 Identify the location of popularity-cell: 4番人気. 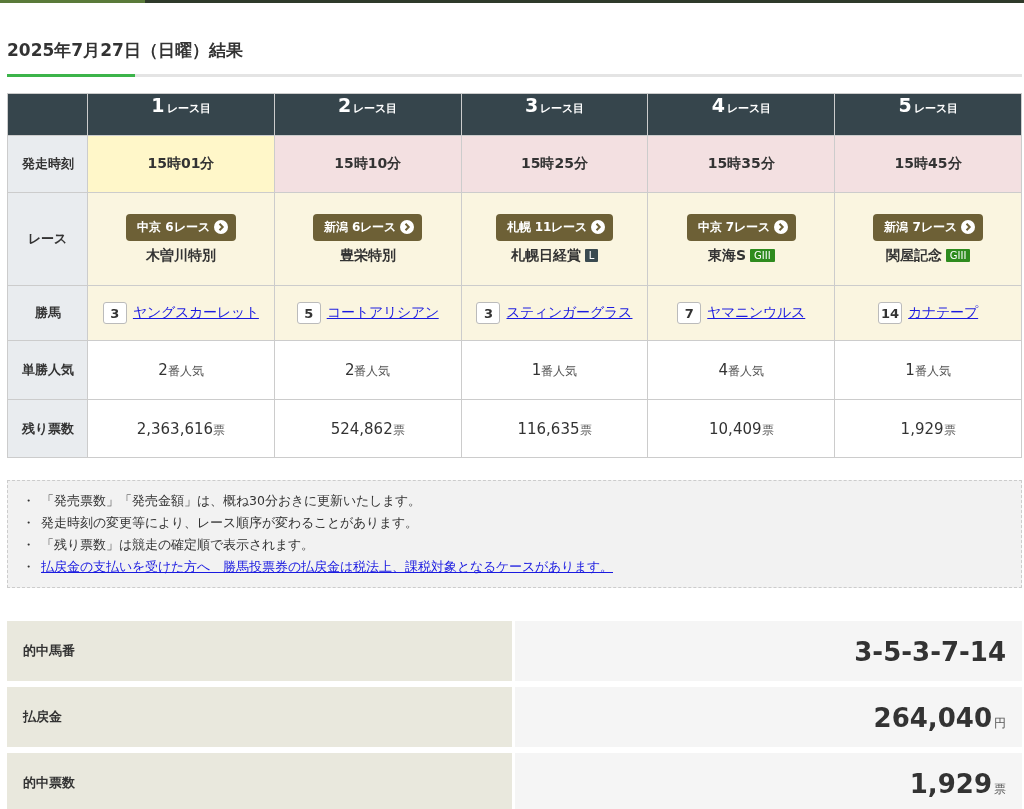
(742, 370).